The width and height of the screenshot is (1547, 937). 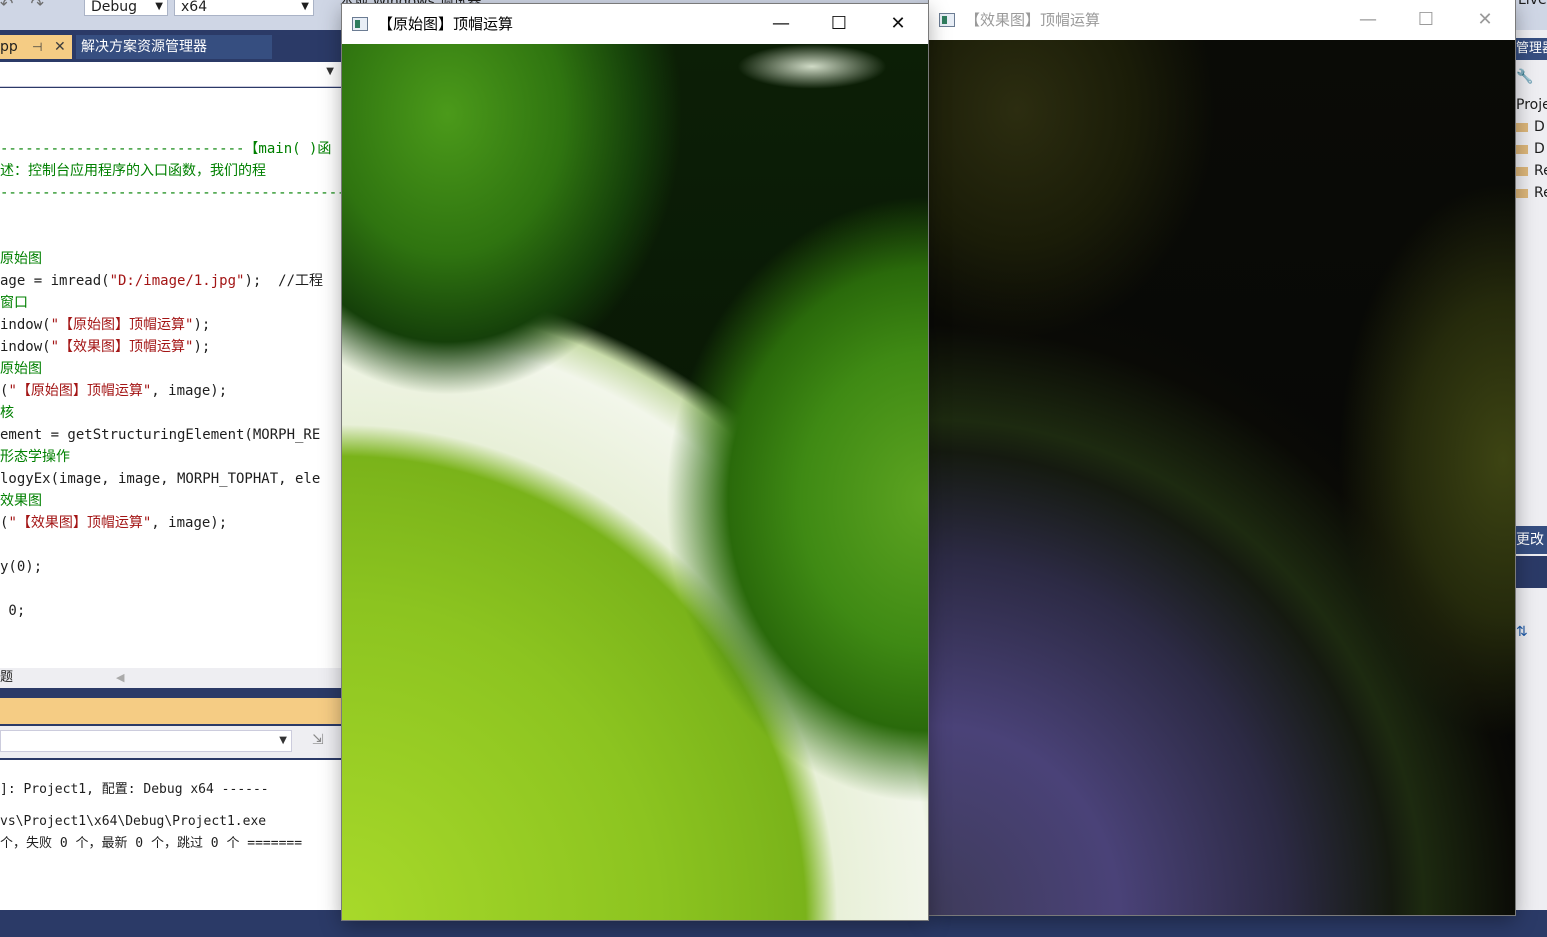 I want to click on code-line: y(0);, so click(x=21, y=567).